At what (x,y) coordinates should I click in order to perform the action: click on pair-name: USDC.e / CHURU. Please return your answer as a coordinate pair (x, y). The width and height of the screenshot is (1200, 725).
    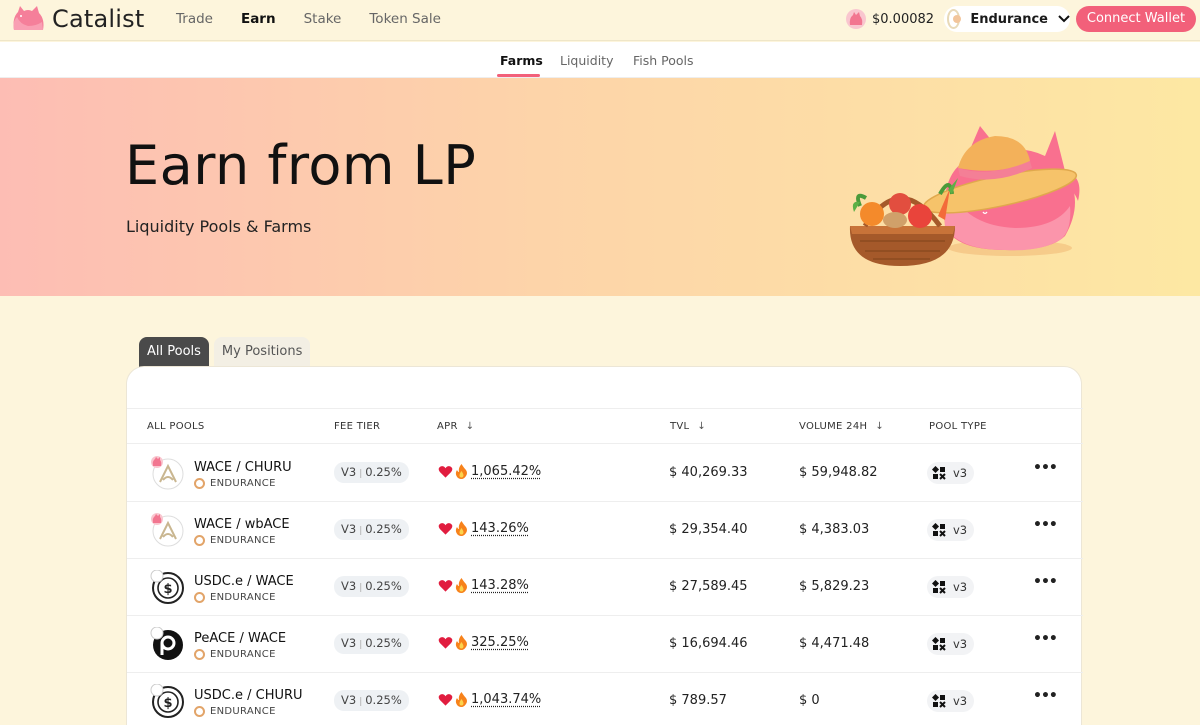
    Looking at the image, I should click on (248, 695).